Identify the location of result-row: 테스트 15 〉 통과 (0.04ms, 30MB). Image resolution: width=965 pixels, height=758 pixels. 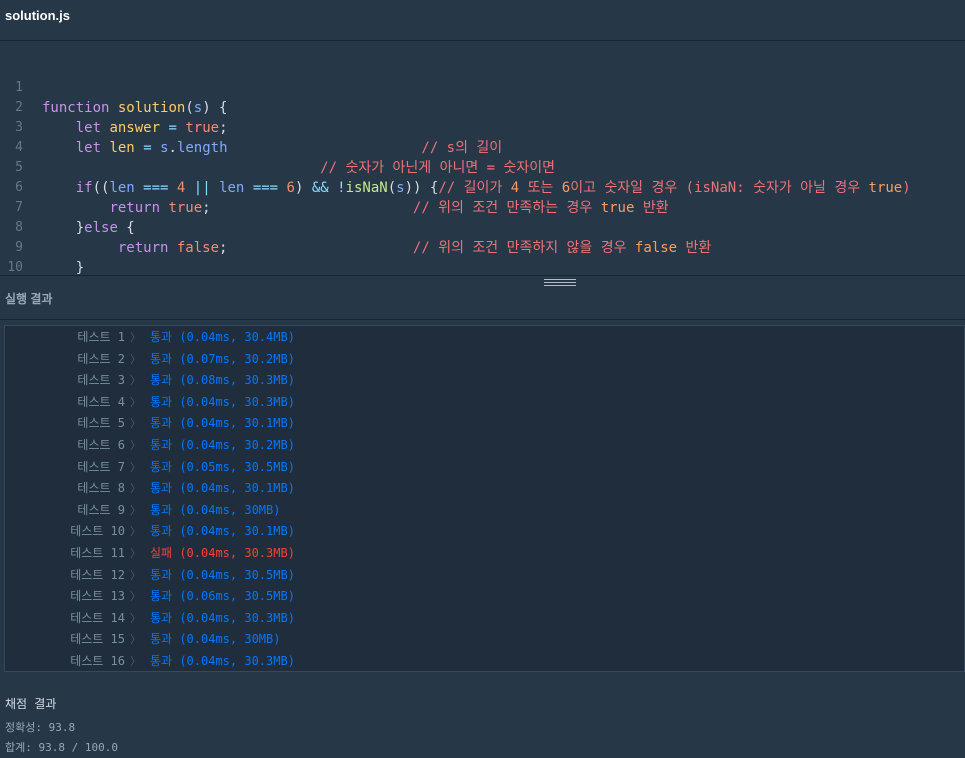
(482, 639).